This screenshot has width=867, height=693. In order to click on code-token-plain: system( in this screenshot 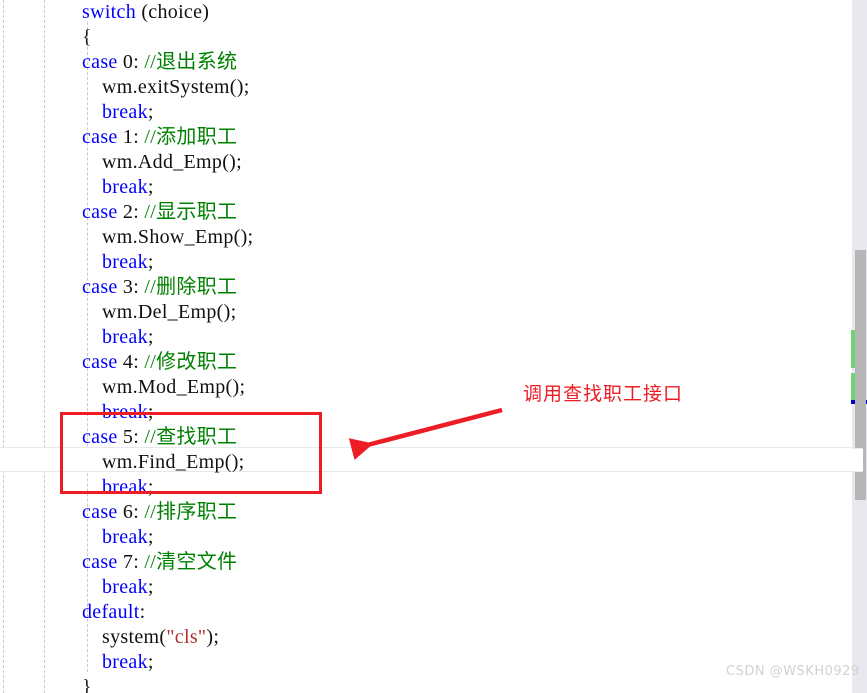, I will do `click(134, 637)`.